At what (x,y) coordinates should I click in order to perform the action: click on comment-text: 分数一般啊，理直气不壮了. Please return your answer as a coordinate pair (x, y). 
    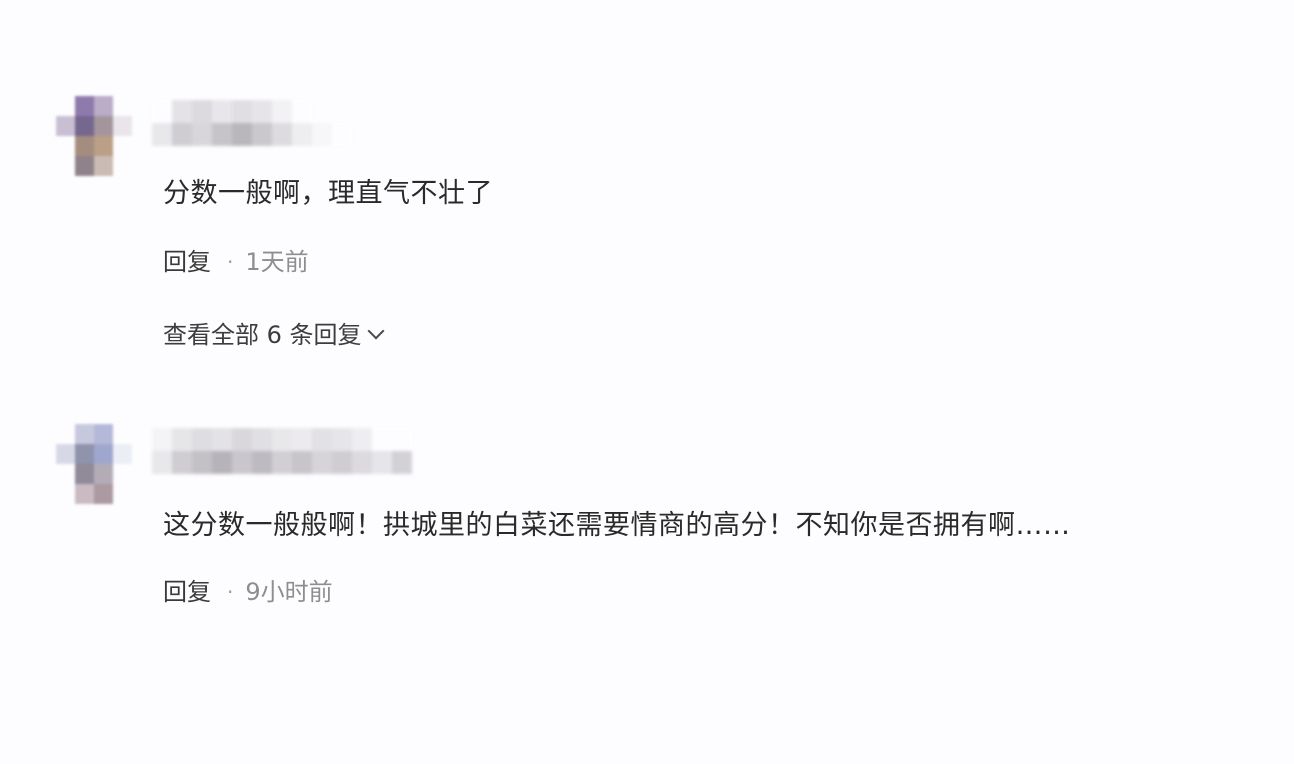
    Looking at the image, I should click on (328, 193).